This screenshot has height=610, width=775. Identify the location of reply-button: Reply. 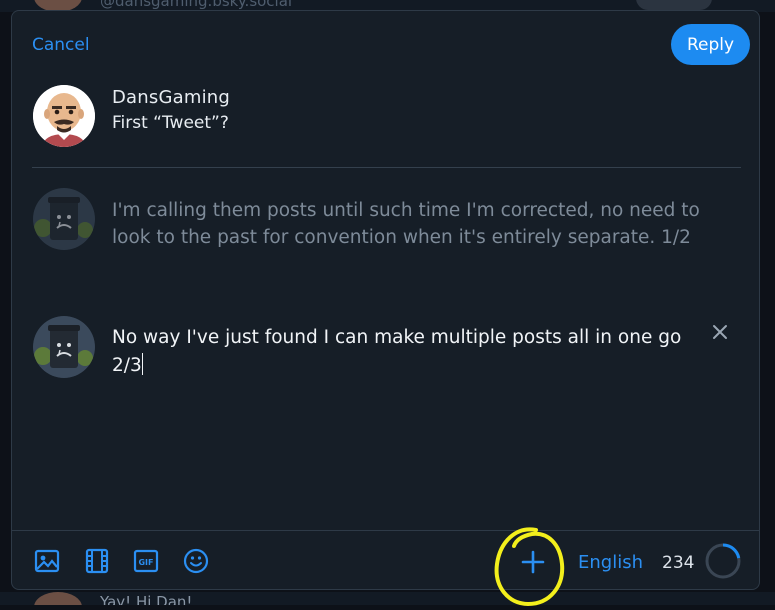
(710, 44).